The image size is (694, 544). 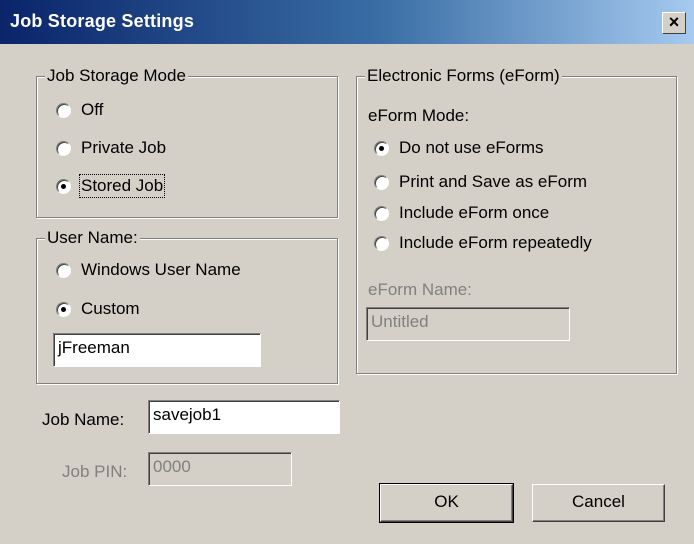 I want to click on radio-custom: Custom, so click(x=98, y=309).